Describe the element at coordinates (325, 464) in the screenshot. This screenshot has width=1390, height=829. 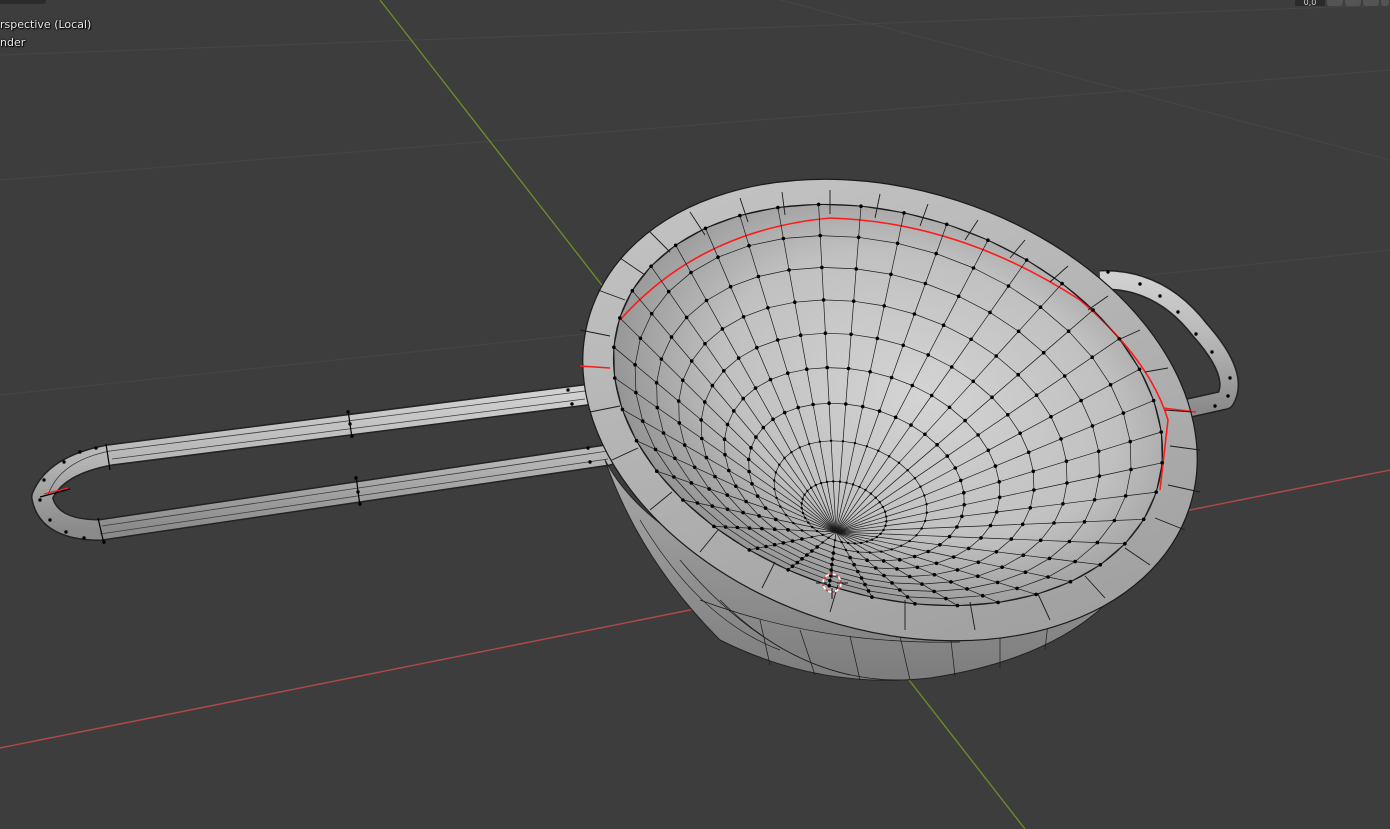
I see `strainer-handle` at that location.